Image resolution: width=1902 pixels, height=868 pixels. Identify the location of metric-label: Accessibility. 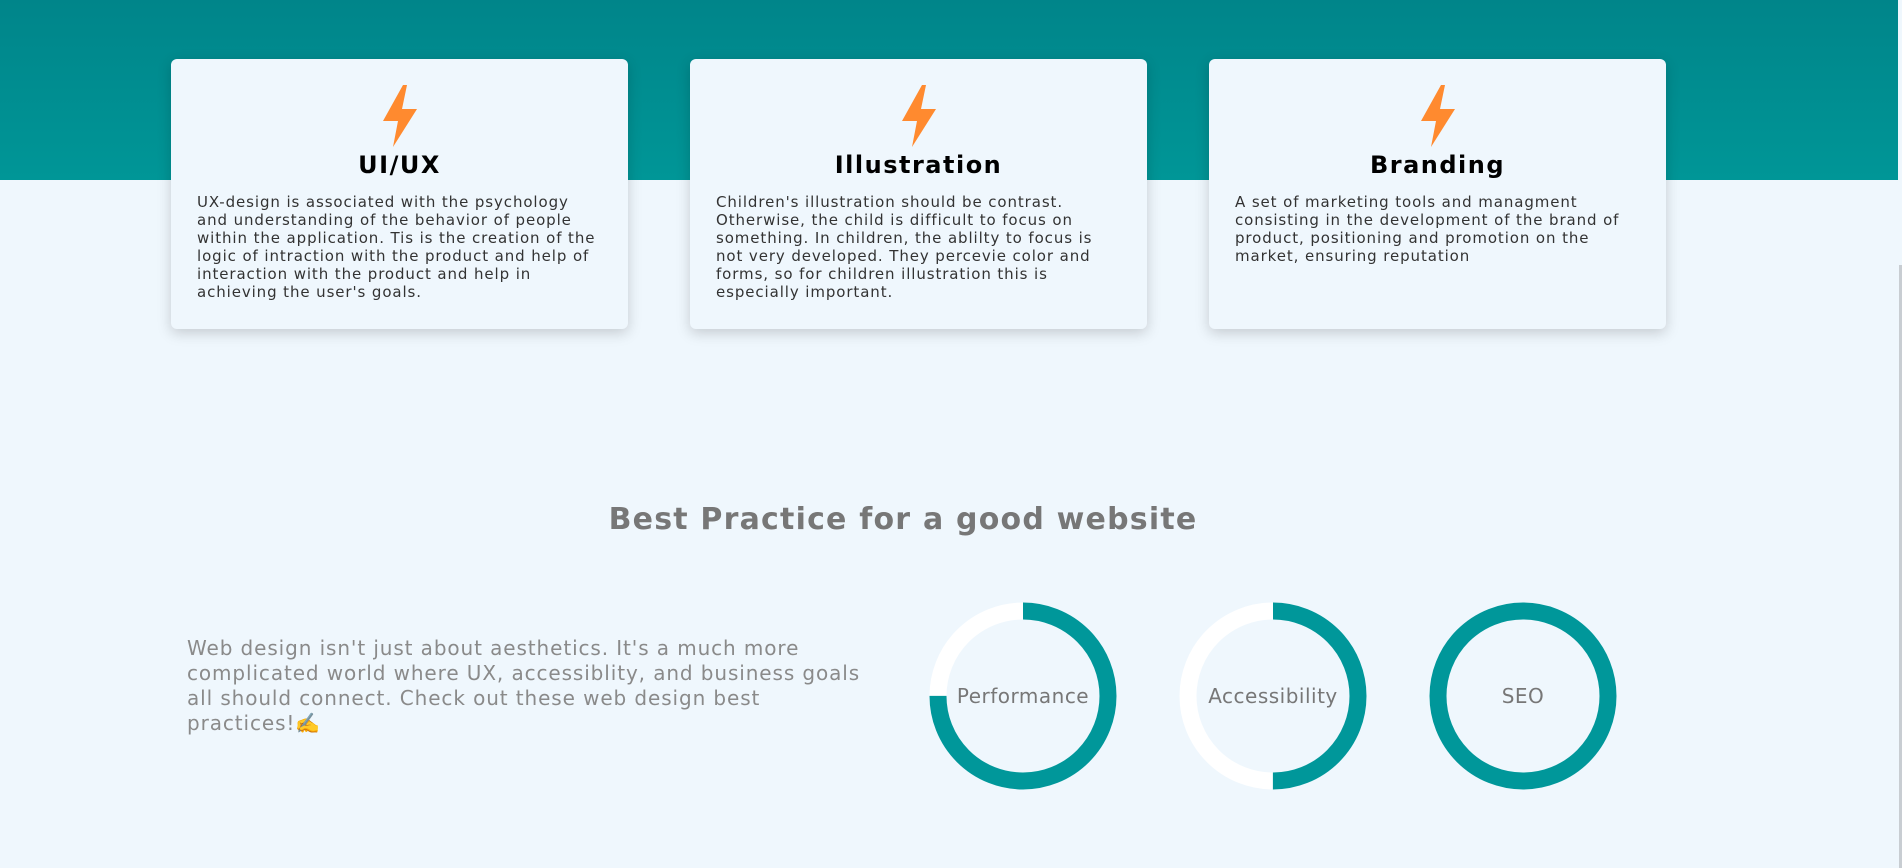
(1273, 696).